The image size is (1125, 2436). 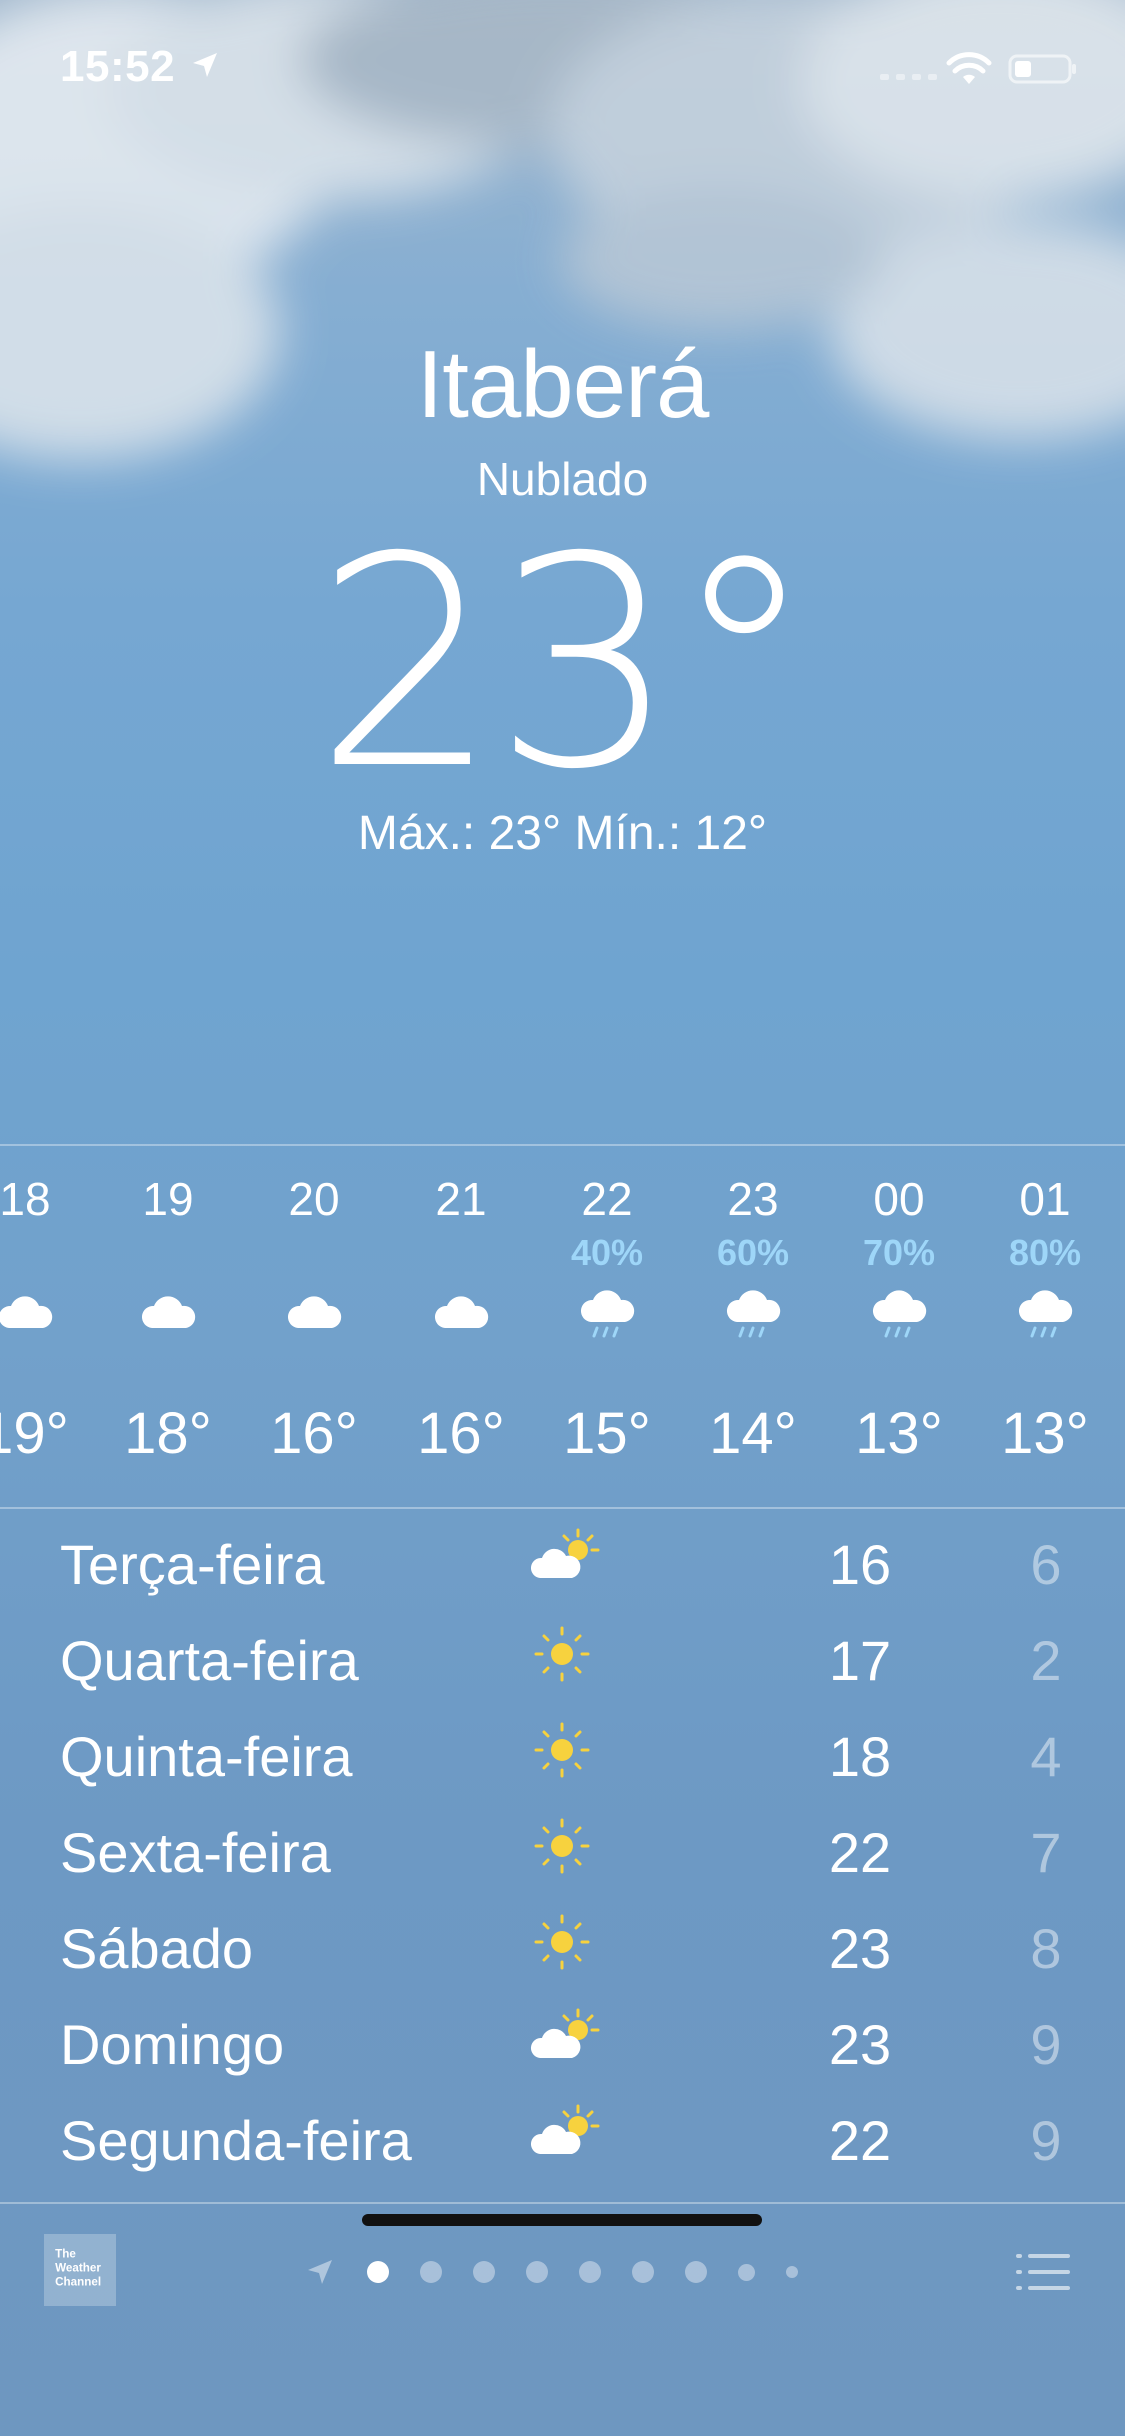 What do you see at coordinates (206, 1756) in the screenshot?
I see `day-name: Quinta-feira` at bounding box center [206, 1756].